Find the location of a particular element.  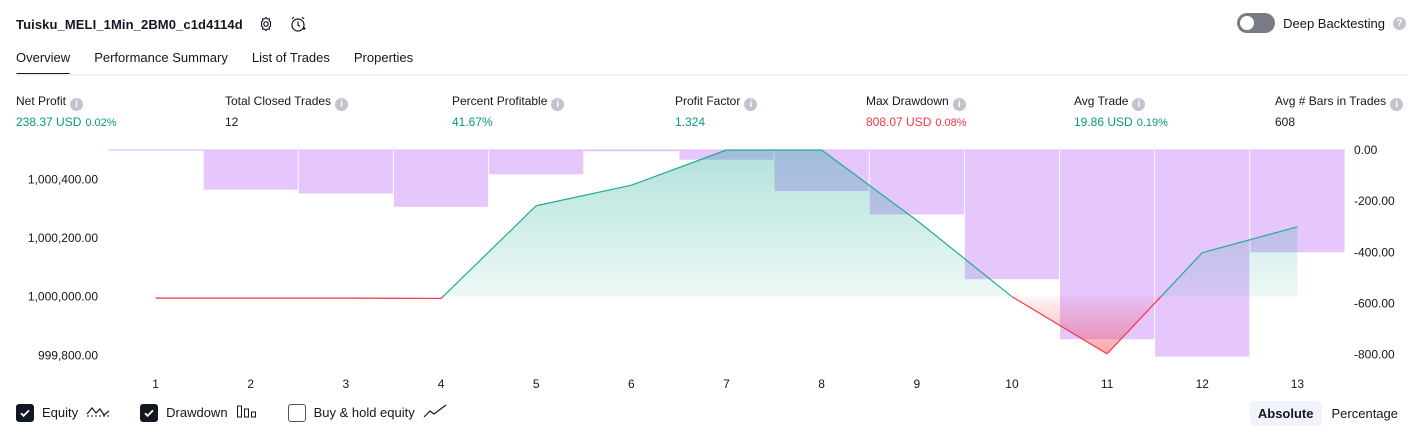

left-axis-tick-label: 999,800.00 is located at coordinates (68, 355).